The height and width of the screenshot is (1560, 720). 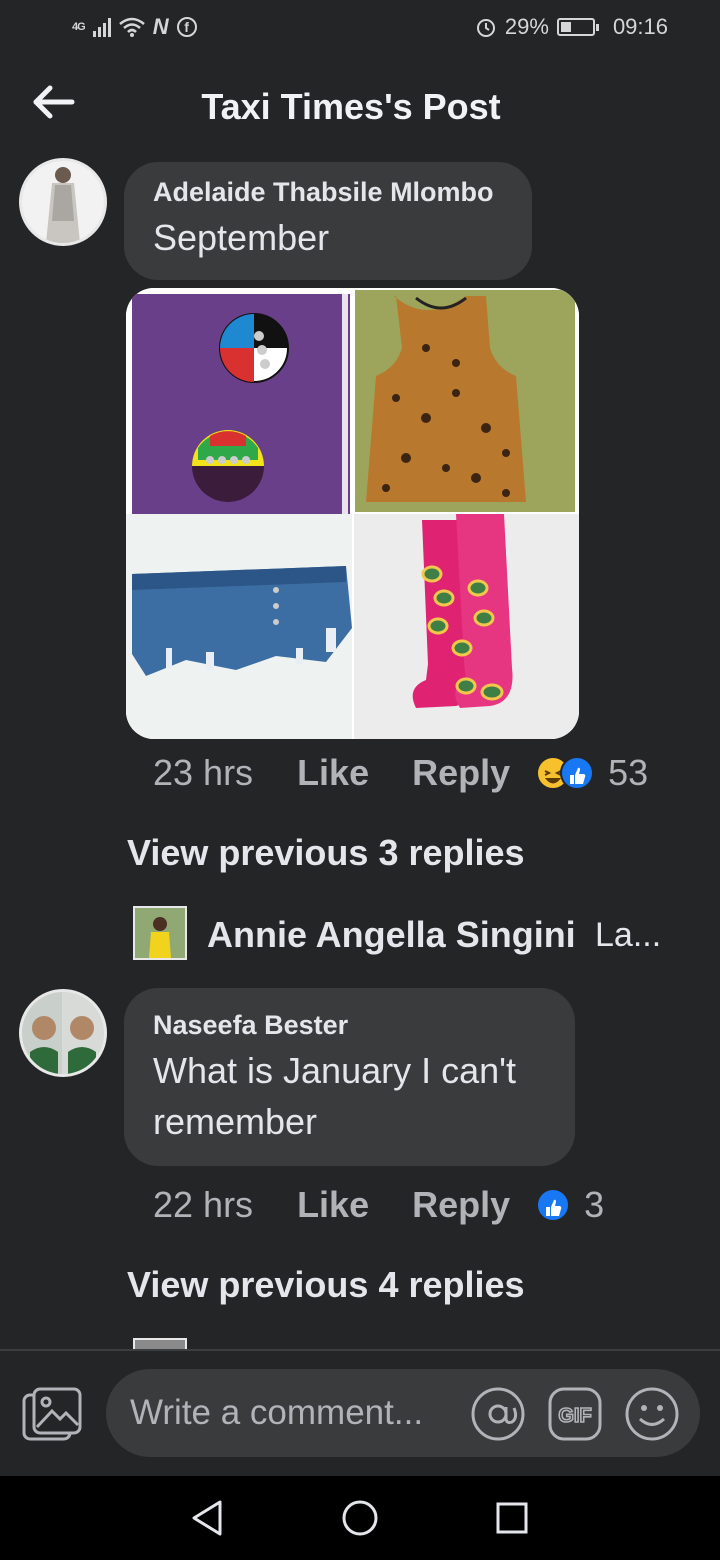 I want to click on gif-icon: GIF, so click(x=575, y=1414).